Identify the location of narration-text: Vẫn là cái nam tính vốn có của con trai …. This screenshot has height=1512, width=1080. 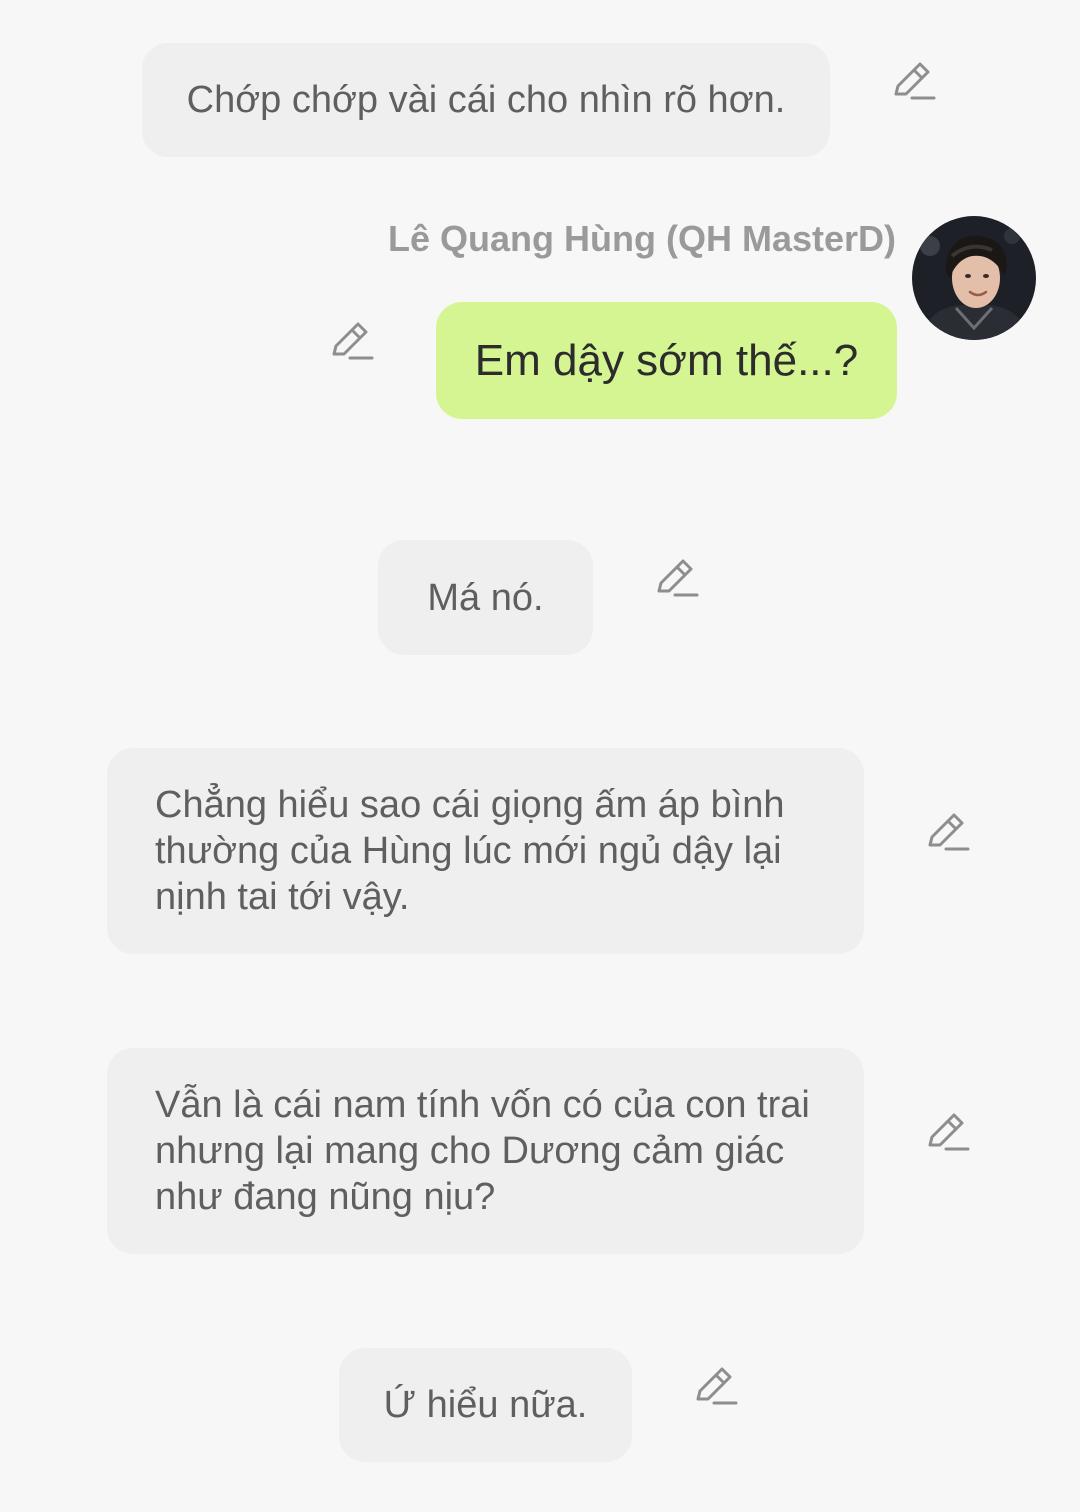
(482, 1151).